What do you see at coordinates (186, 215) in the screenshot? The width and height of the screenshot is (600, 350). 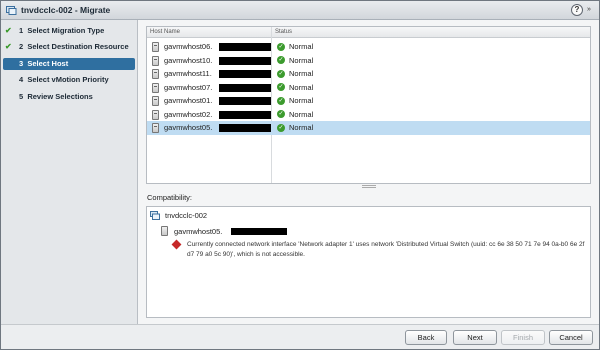 I see `compat-vm-name: tnvdcclc-002` at bounding box center [186, 215].